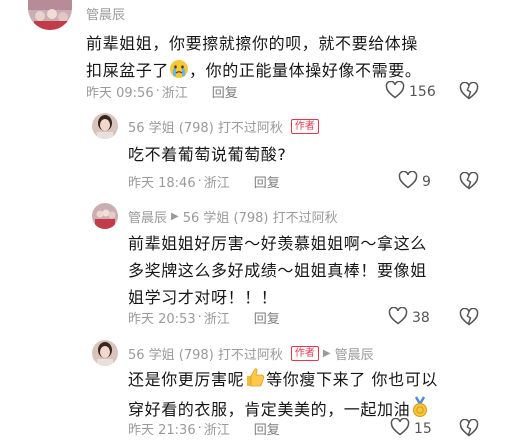  Describe the element at coordinates (313, 154) in the screenshot. I see `comment-2-text: 吃不着葡萄说葡萄酸?` at that location.